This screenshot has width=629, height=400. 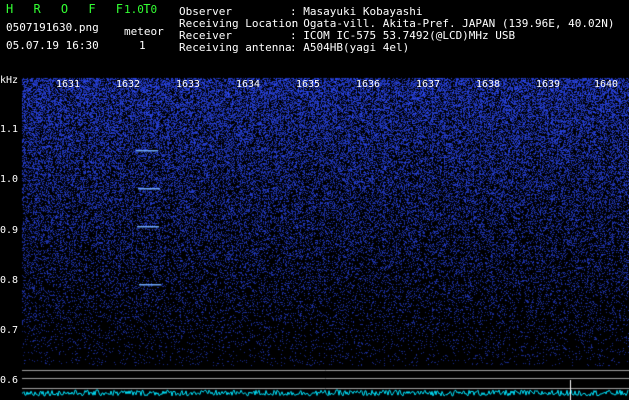 I want to click on mode-value: 1, so click(x=142, y=45).